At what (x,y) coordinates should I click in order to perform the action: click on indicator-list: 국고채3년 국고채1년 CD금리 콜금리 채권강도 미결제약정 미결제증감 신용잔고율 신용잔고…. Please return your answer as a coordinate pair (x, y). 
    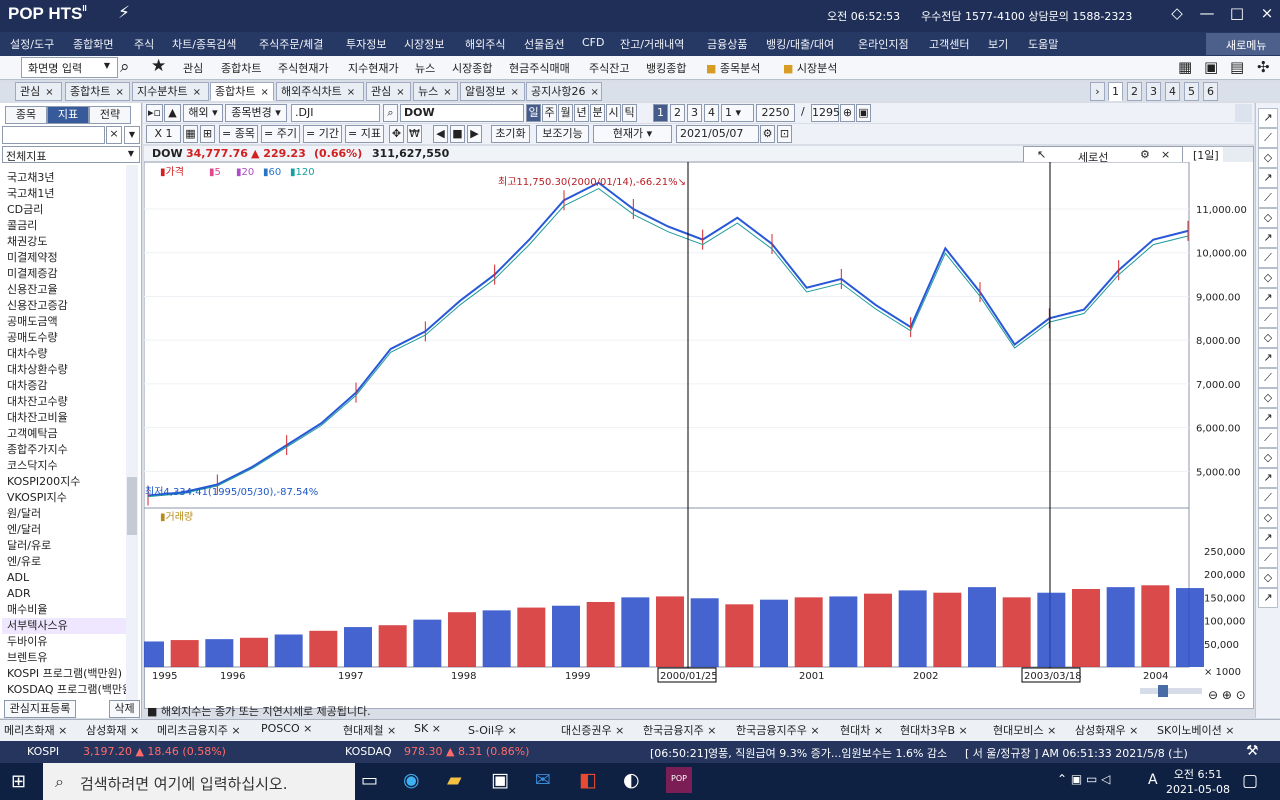
    Looking at the image, I should click on (69, 476).